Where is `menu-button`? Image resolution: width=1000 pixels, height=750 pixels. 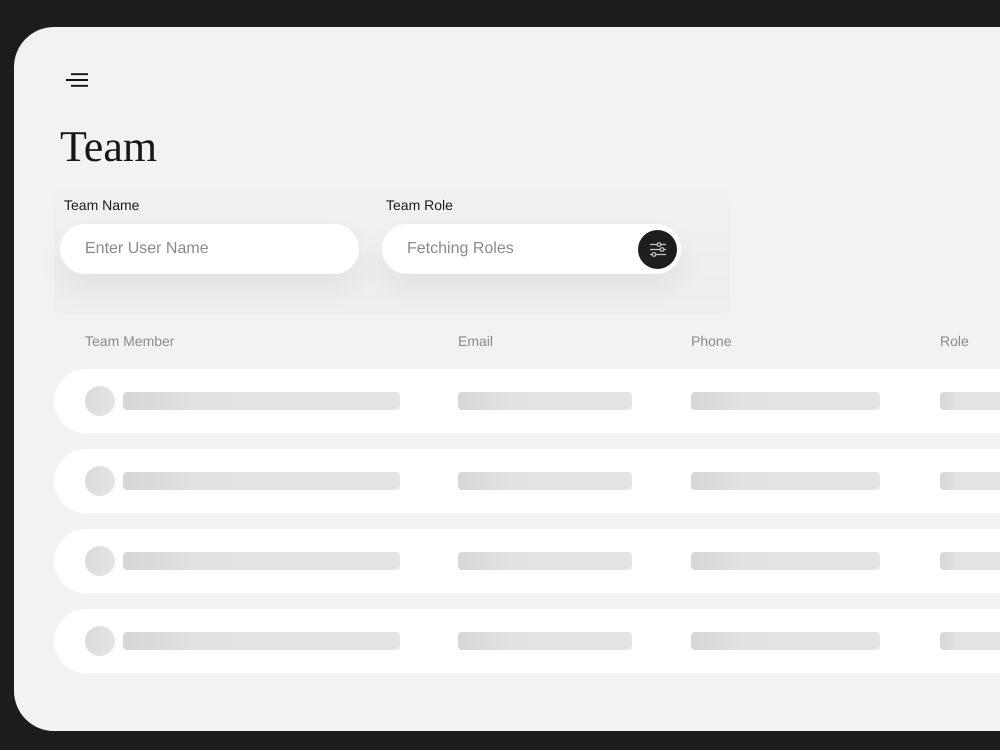 menu-button is located at coordinates (77, 80).